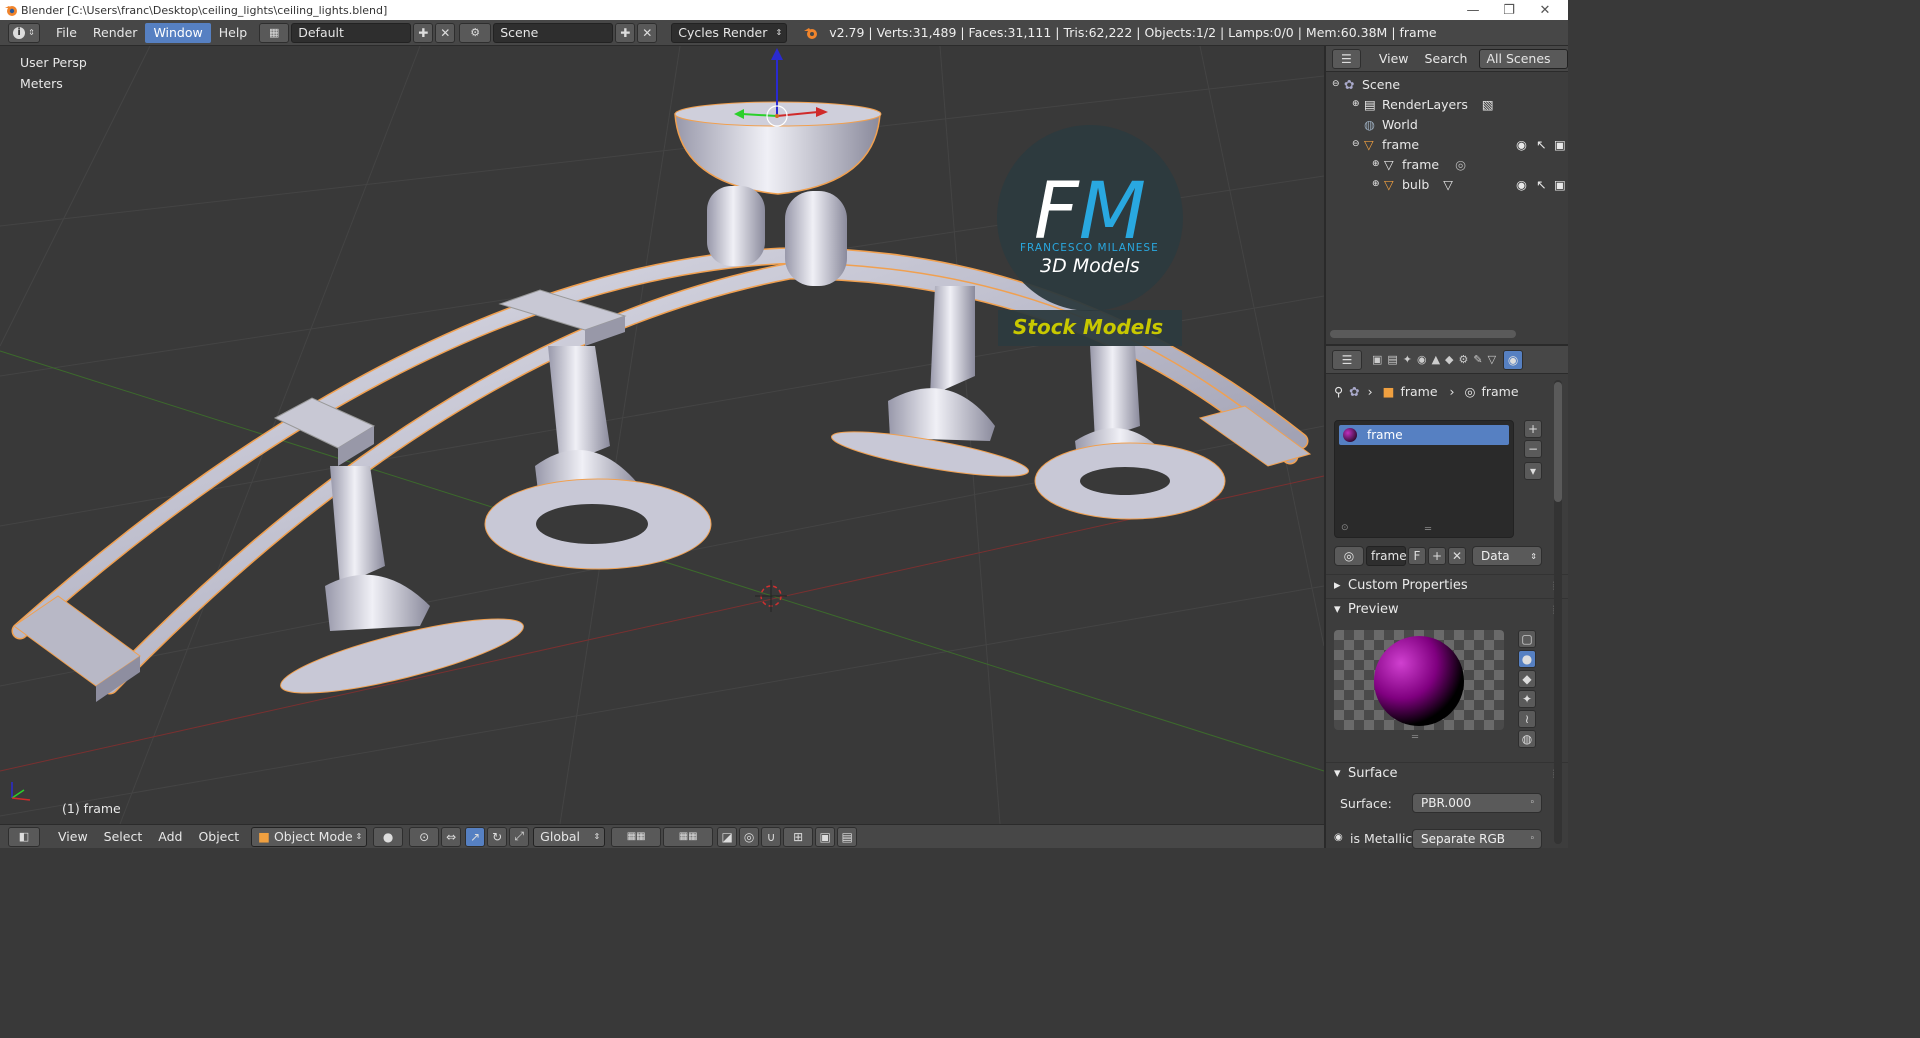  What do you see at coordinates (1338, 391) in the screenshot?
I see `pin-icon: ⚲` at bounding box center [1338, 391].